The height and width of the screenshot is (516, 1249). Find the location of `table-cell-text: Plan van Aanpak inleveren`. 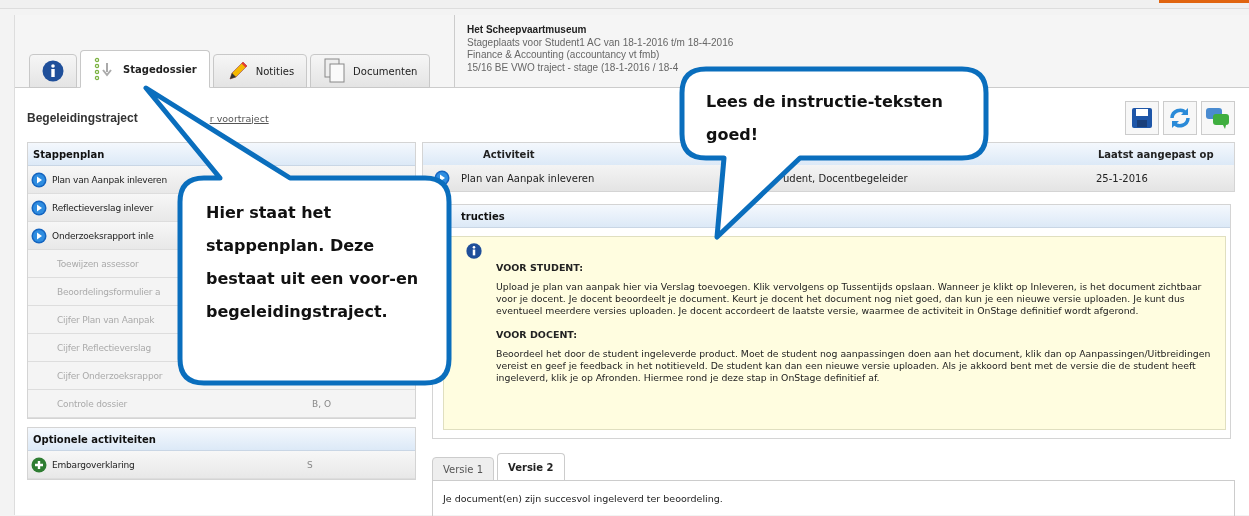

table-cell-text: Plan van Aanpak inleveren is located at coordinates (528, 178).